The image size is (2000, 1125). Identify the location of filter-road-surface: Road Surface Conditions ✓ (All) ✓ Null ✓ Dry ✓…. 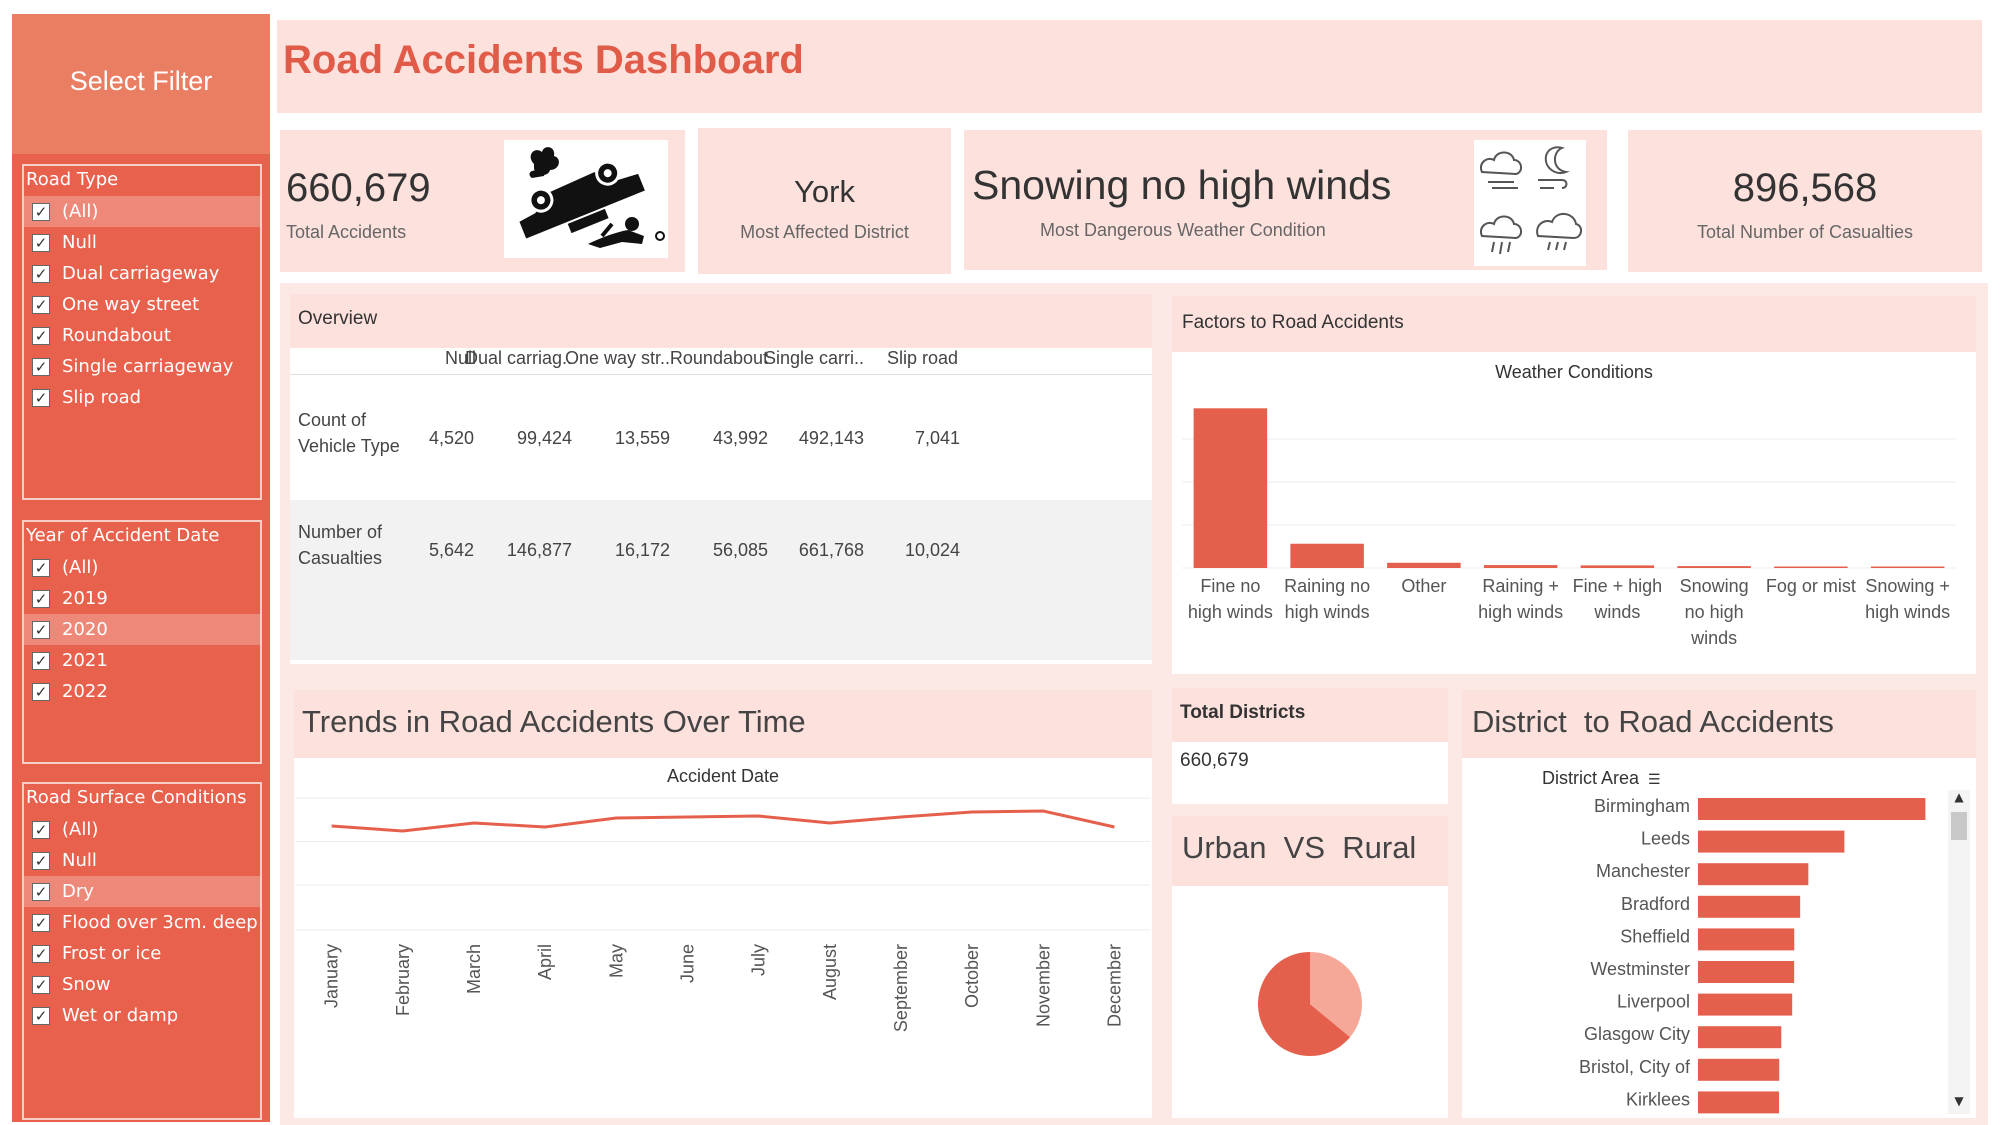
(142, 951).